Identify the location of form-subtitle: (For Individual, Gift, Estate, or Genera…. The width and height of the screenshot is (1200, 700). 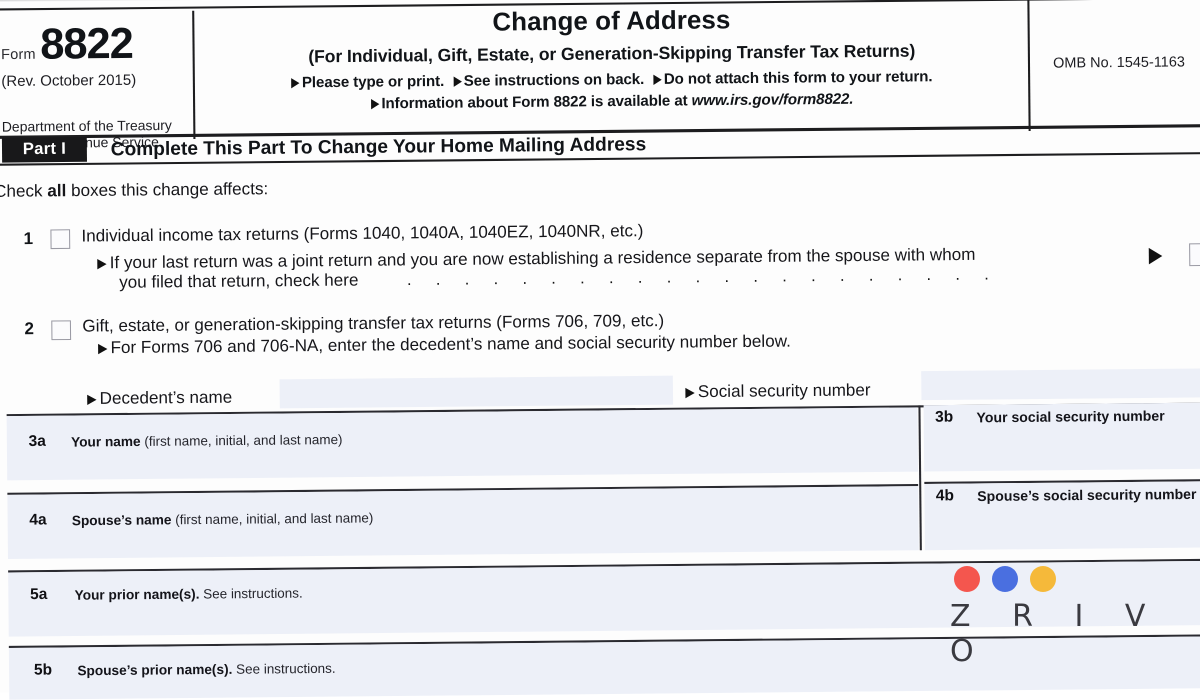
(612, 54).